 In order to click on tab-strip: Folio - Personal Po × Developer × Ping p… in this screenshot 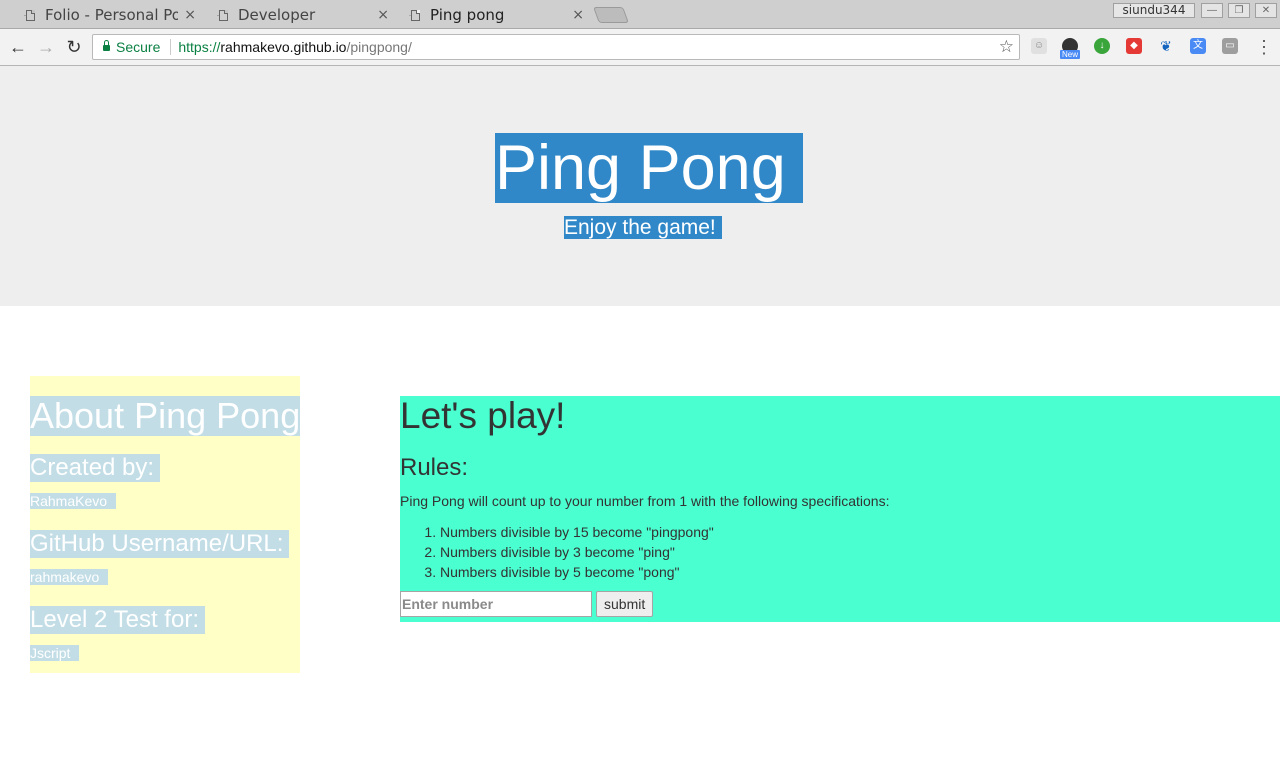, I will do `click(640, 14)`.